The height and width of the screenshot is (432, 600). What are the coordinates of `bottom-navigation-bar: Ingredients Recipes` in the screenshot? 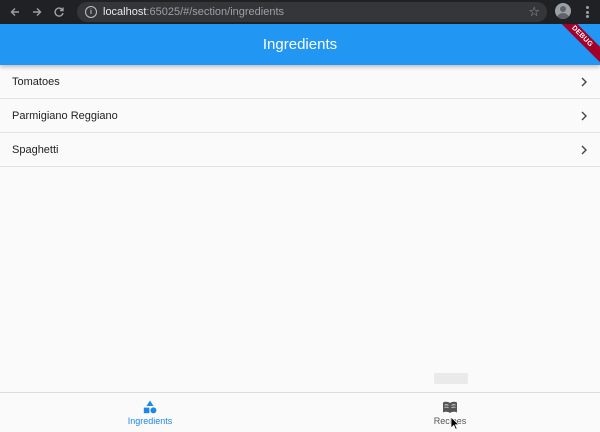 It's located at (300, 412).